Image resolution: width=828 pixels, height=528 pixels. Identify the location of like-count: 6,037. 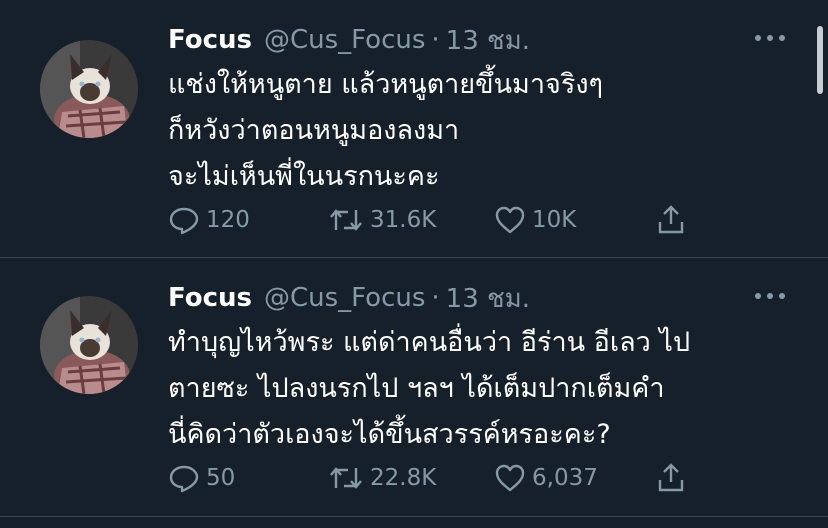
(565, 478).